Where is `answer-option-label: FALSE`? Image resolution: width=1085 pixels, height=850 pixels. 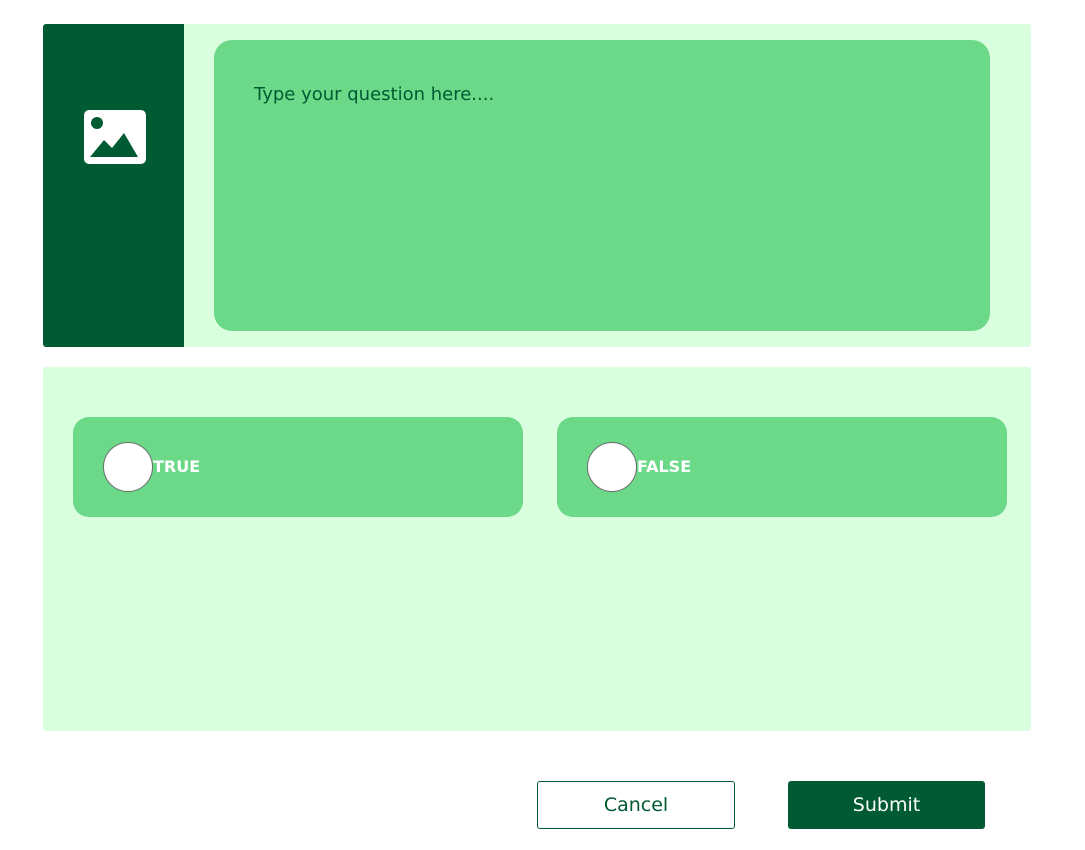 answer-option-label: FALSE is located at coordinates (664, 466).